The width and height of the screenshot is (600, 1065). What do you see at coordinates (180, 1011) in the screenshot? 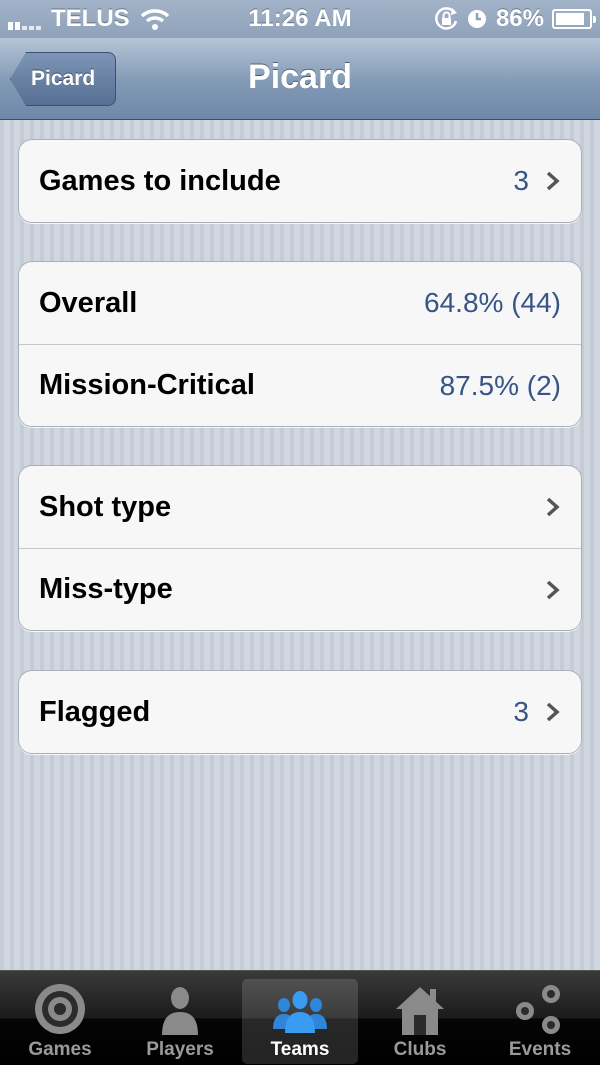
I see `person-icon` at bounding box center [180, 1011].